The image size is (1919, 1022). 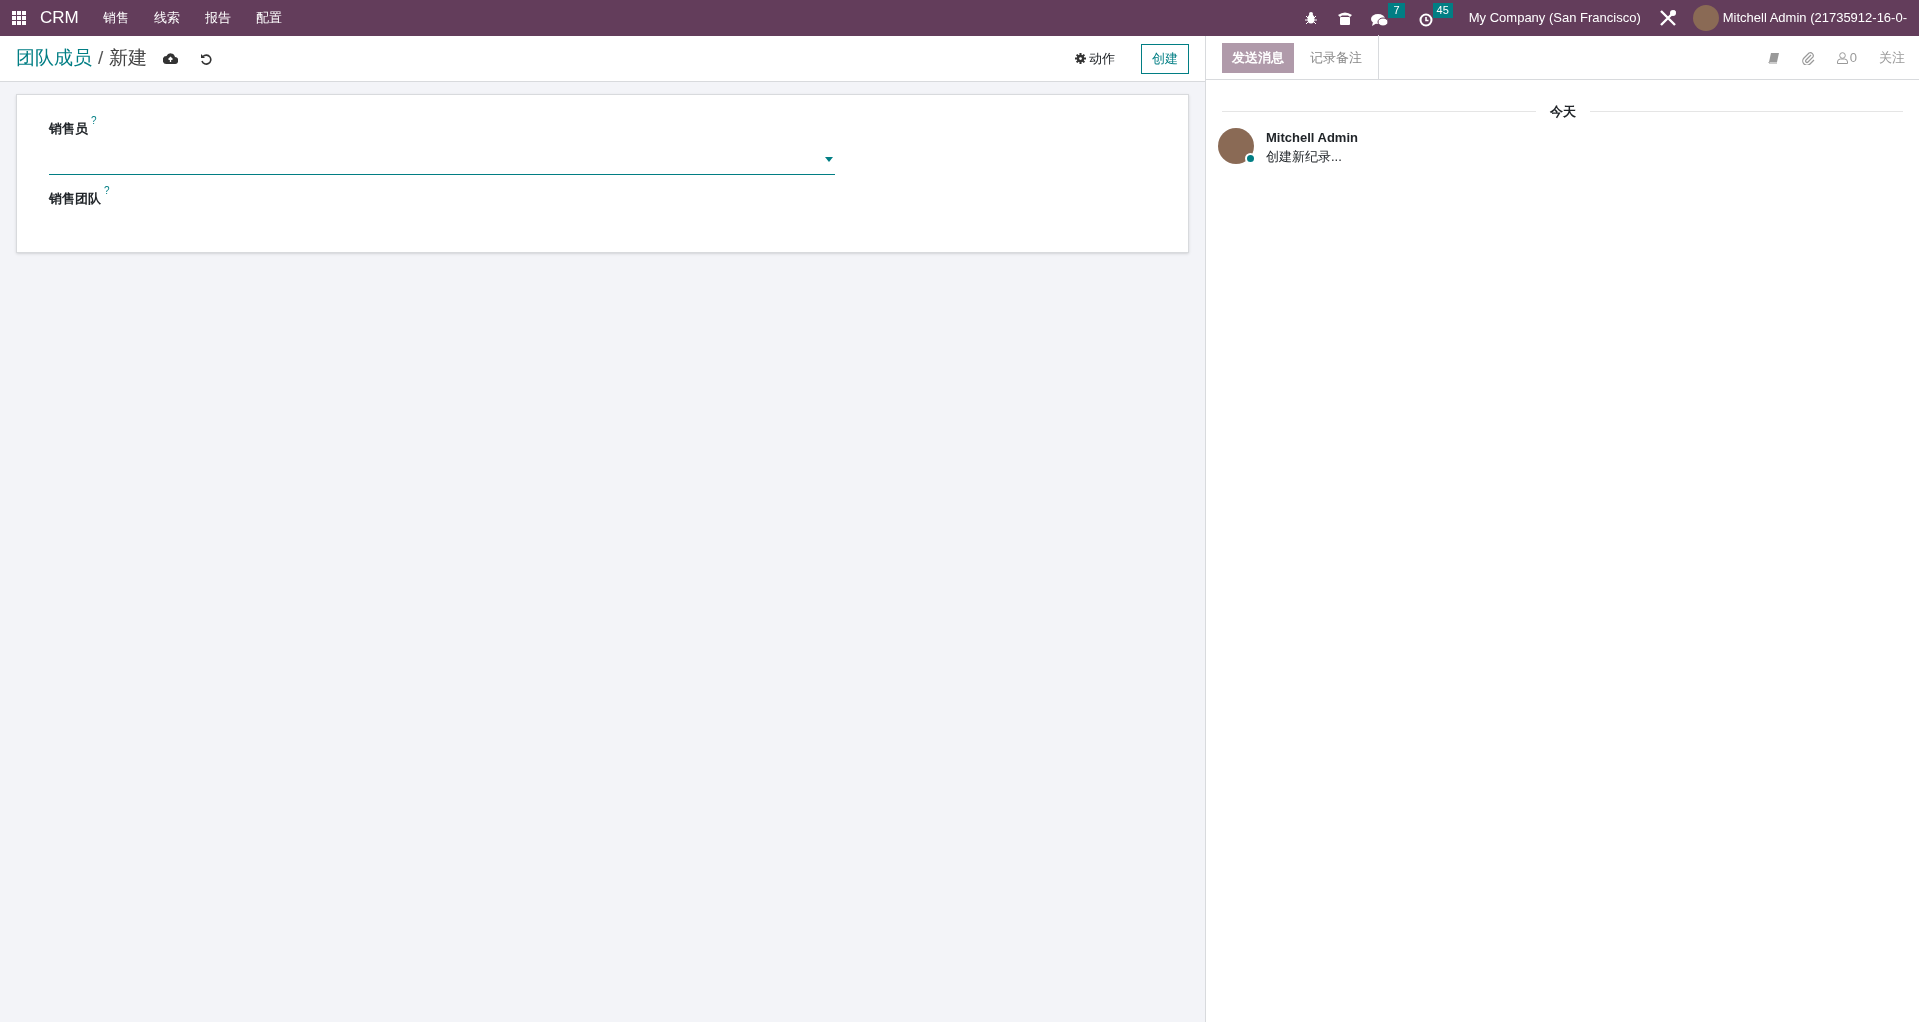 What do you see at coordinates (1080, 58) in the screenshot?
I see `gear-icon` at bounding box center [1080, 58].